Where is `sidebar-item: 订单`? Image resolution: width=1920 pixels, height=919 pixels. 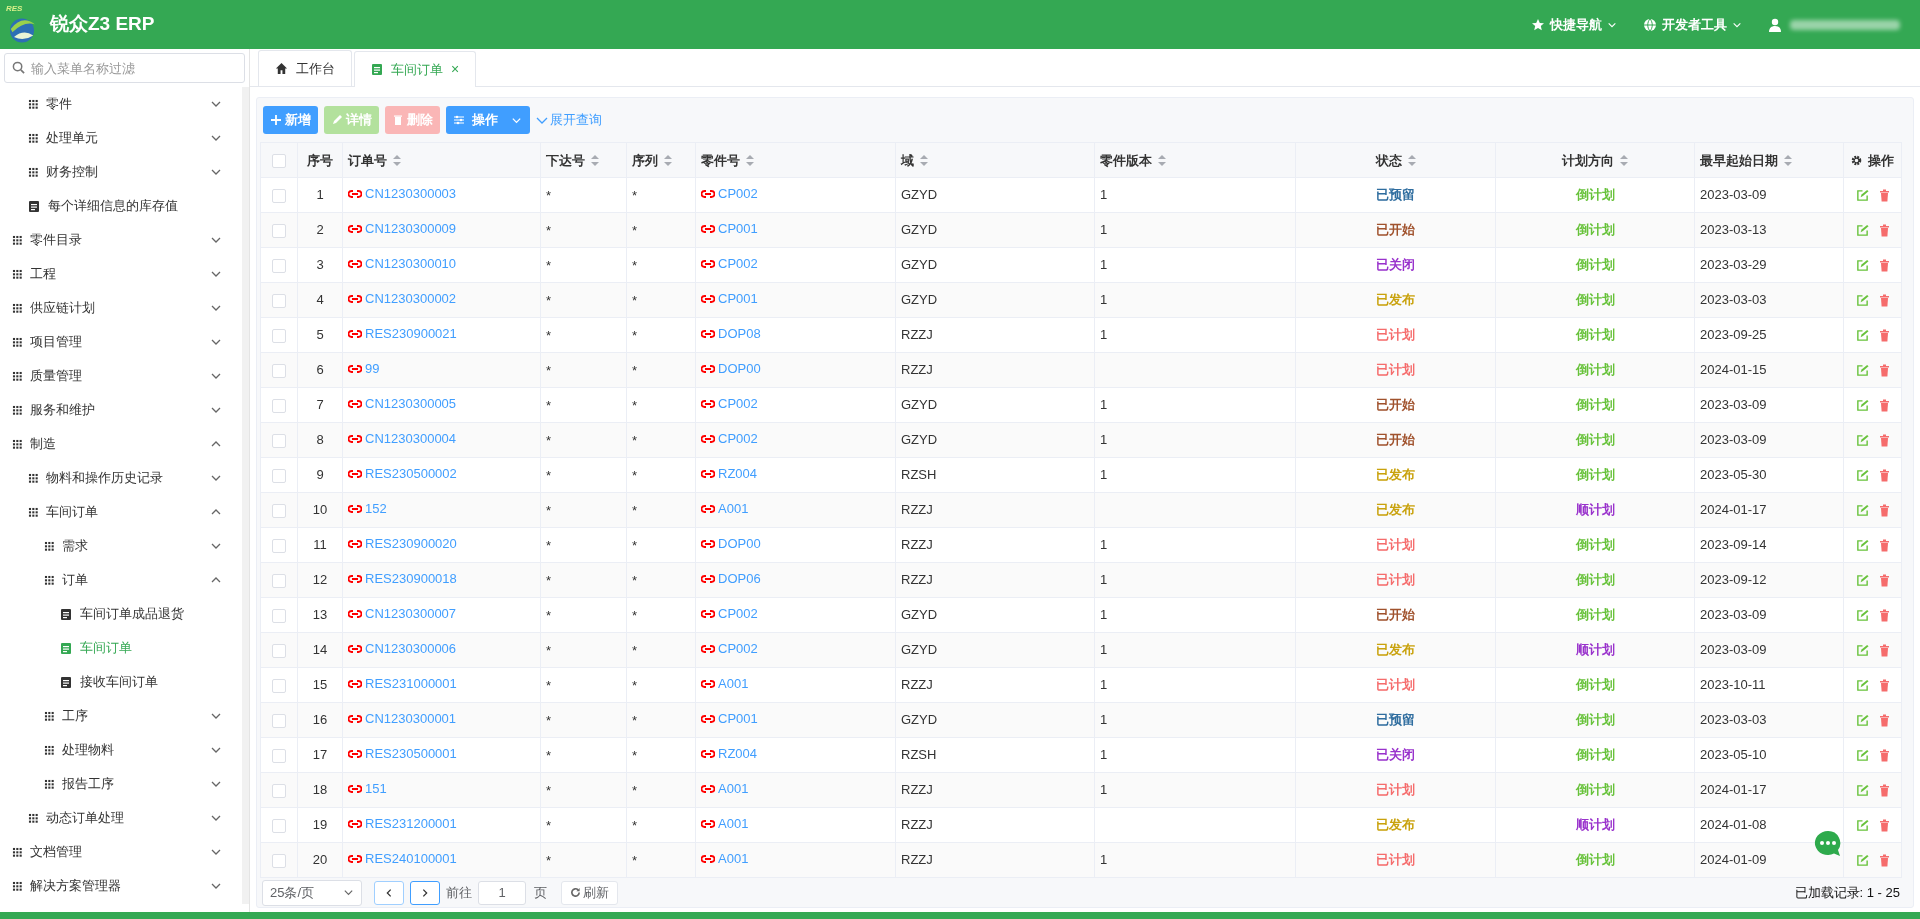
sidebar-item: 订单 is located at coordinates (121, 580).